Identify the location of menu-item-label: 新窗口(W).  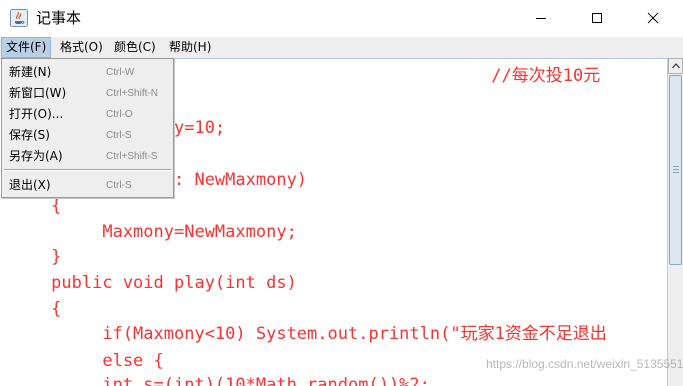
(38, 93).